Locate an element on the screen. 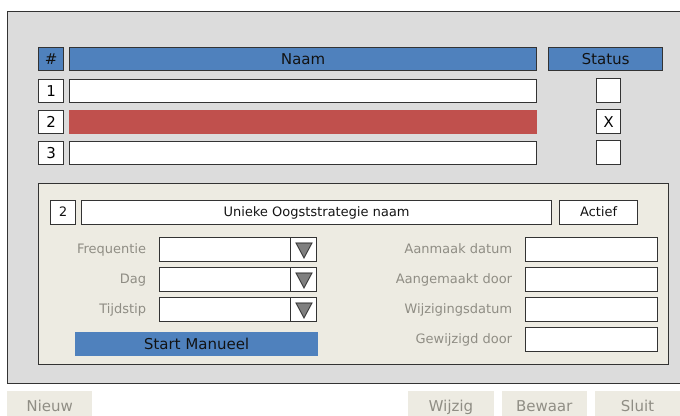 The width and height of the screenshot is (680, 416). strategy-name-field: Unieke Oogststrategie naam is located at coordinates (316, 212).